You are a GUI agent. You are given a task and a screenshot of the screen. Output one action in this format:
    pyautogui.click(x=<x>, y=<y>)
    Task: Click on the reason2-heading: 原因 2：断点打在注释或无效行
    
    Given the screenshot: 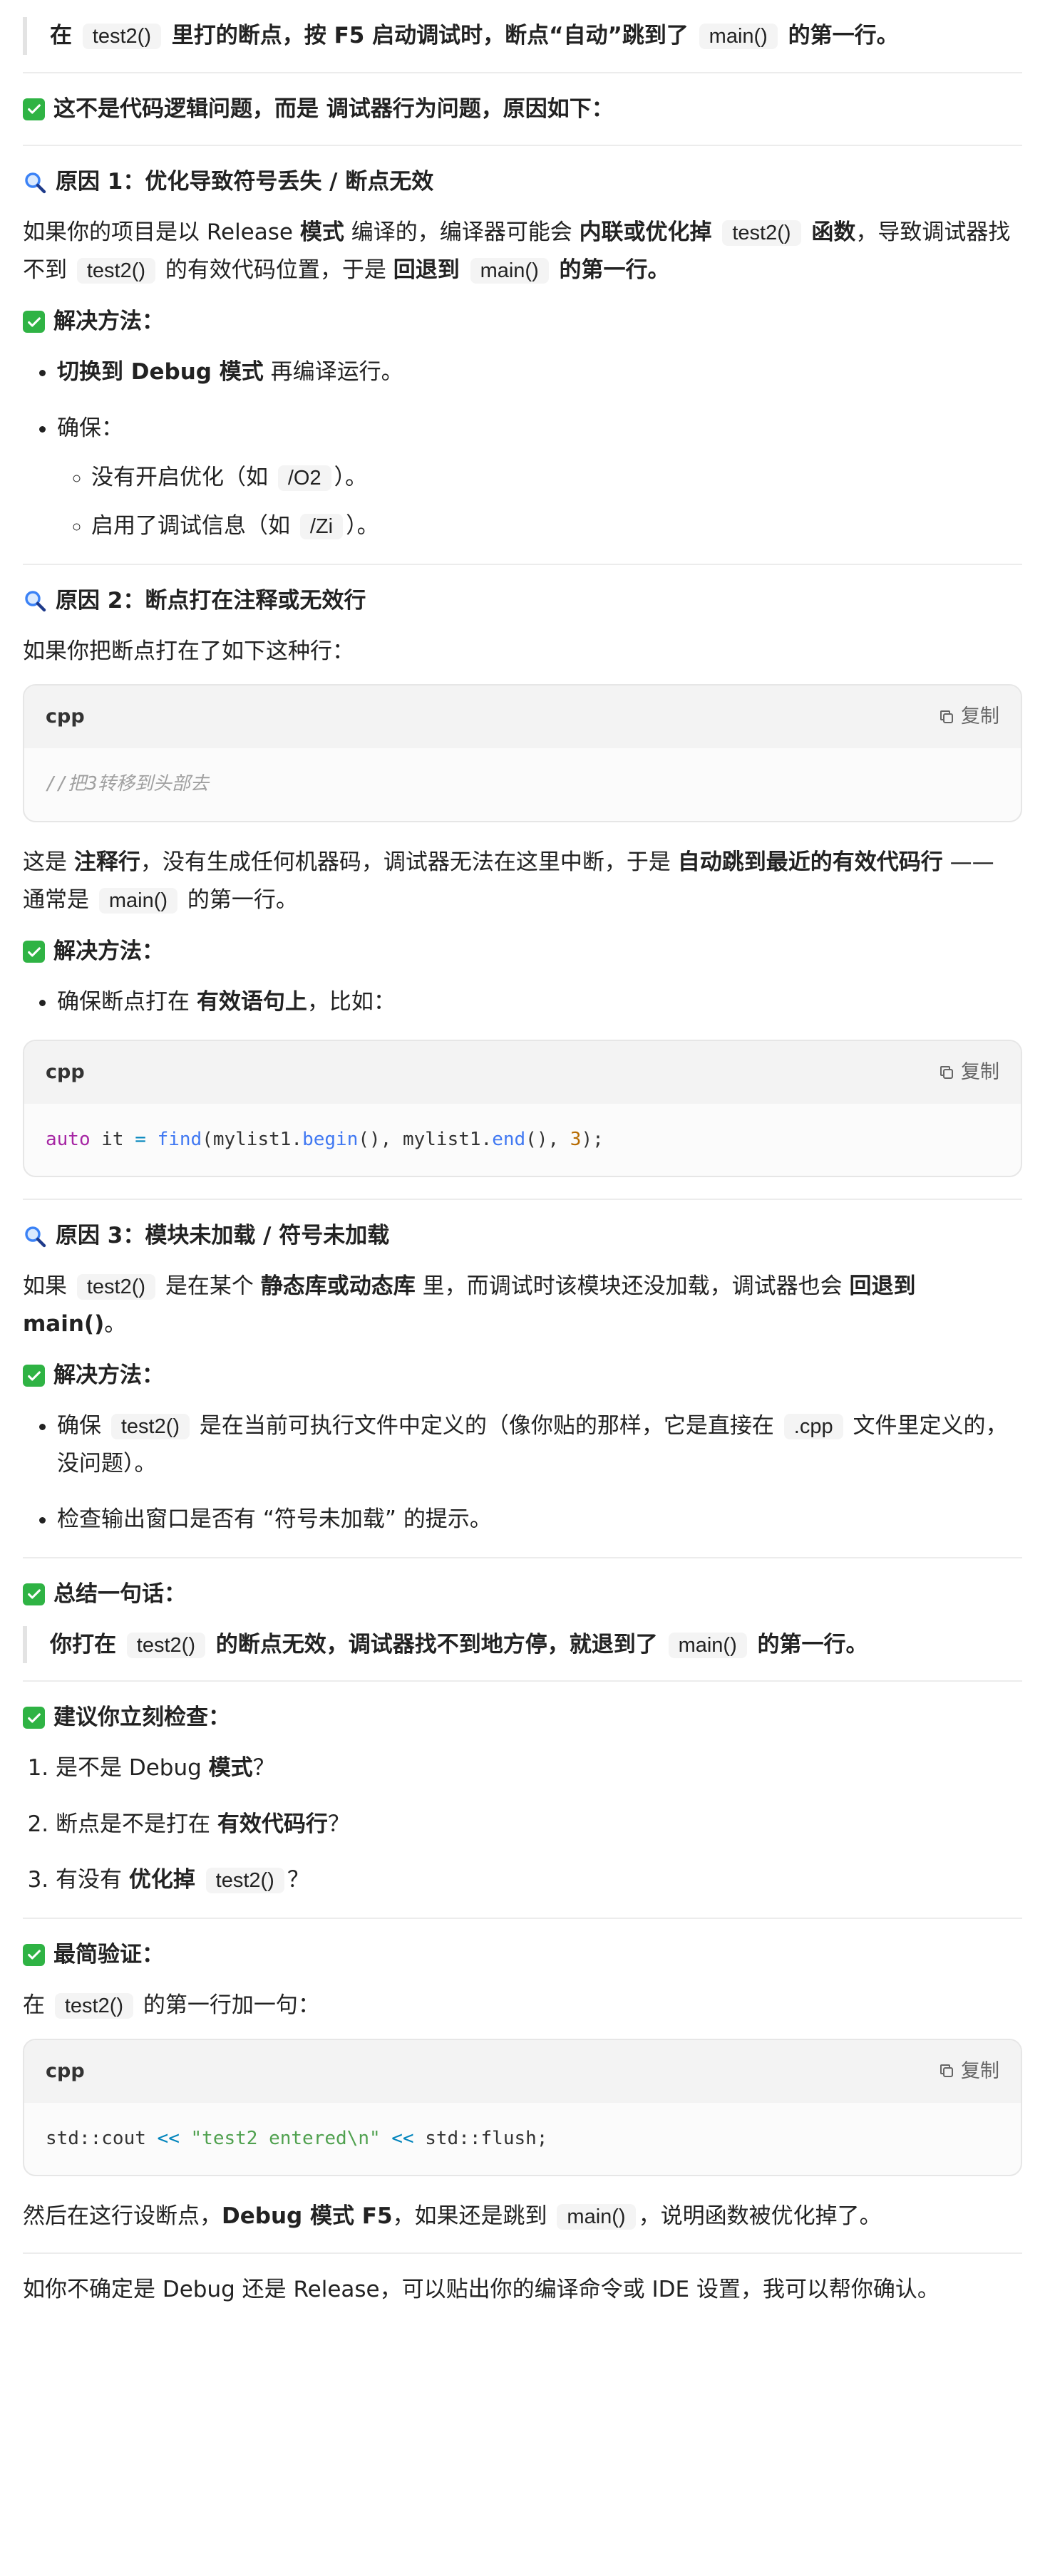 What is the action you would take?
    pyautogui.click(x=522, y=601)
    